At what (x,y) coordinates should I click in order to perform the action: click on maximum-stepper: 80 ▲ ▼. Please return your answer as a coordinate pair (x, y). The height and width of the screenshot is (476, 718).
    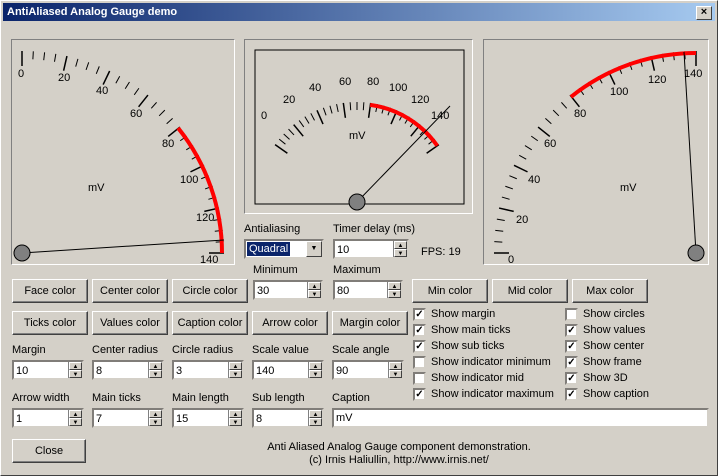
    Looking at the image, I should click on (368, 290).